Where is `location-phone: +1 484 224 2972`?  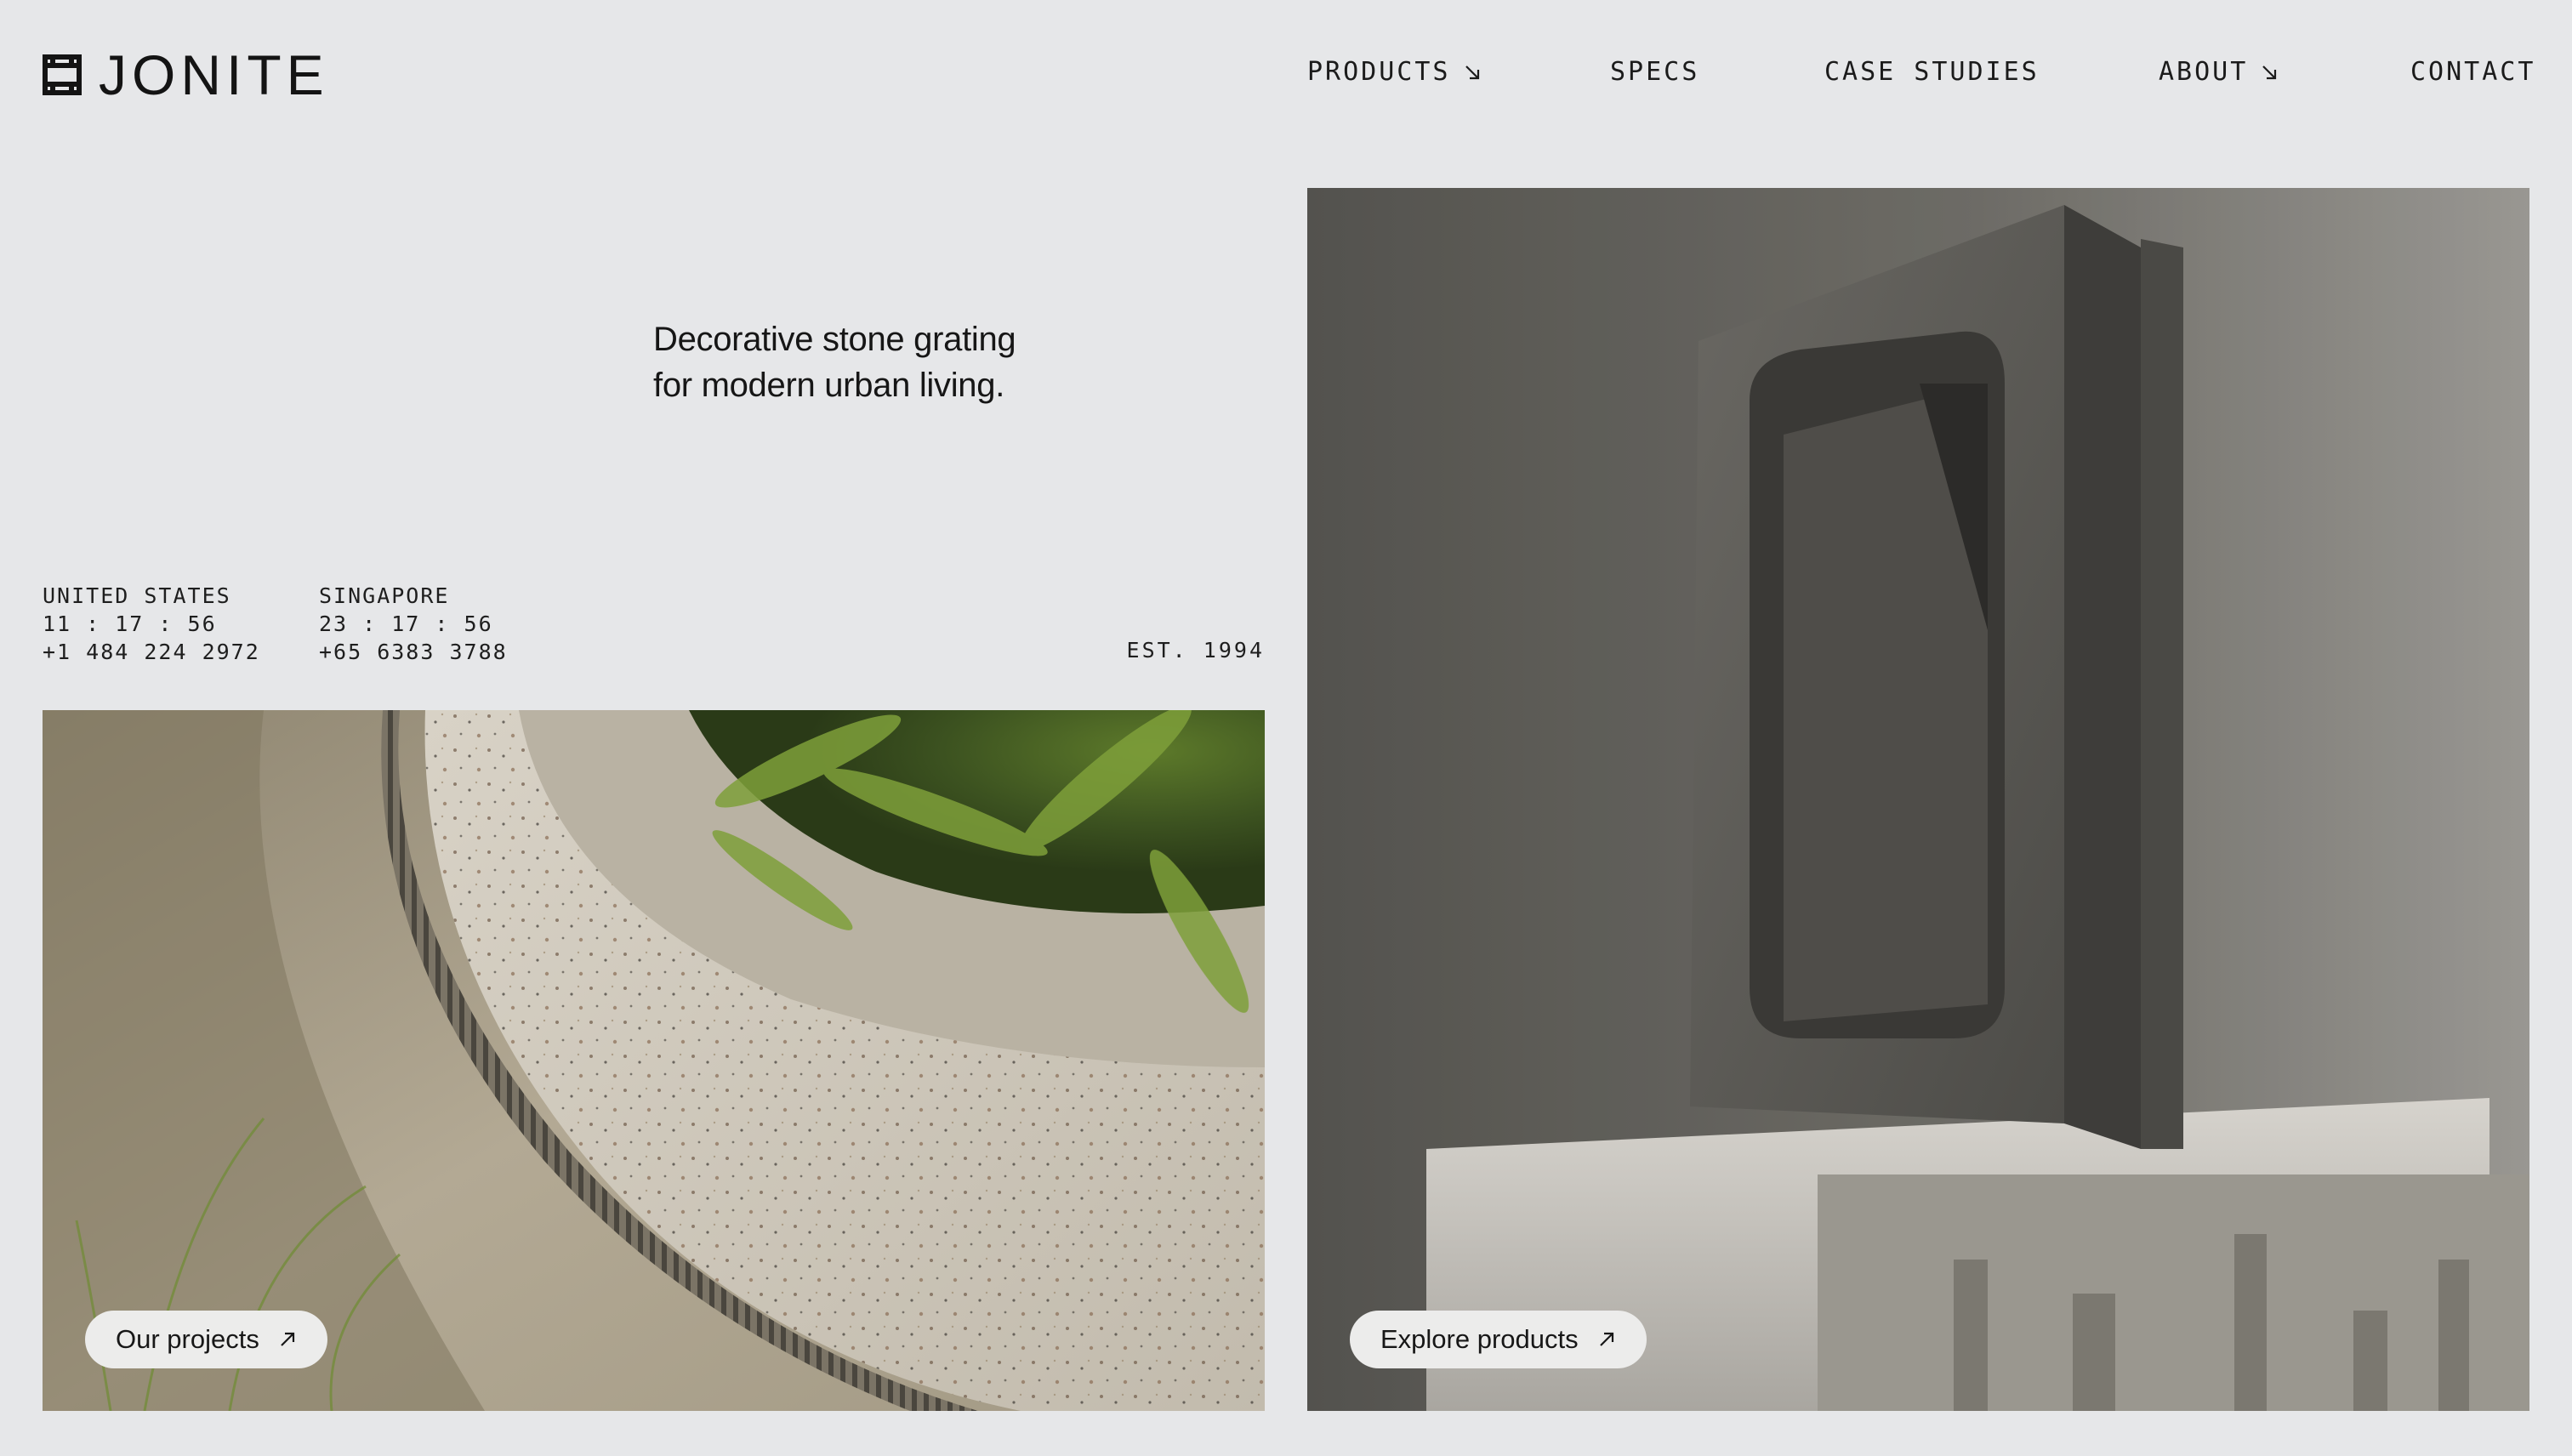
location-phone: +1 484 224 2972 is located at coordinates (152, 652).